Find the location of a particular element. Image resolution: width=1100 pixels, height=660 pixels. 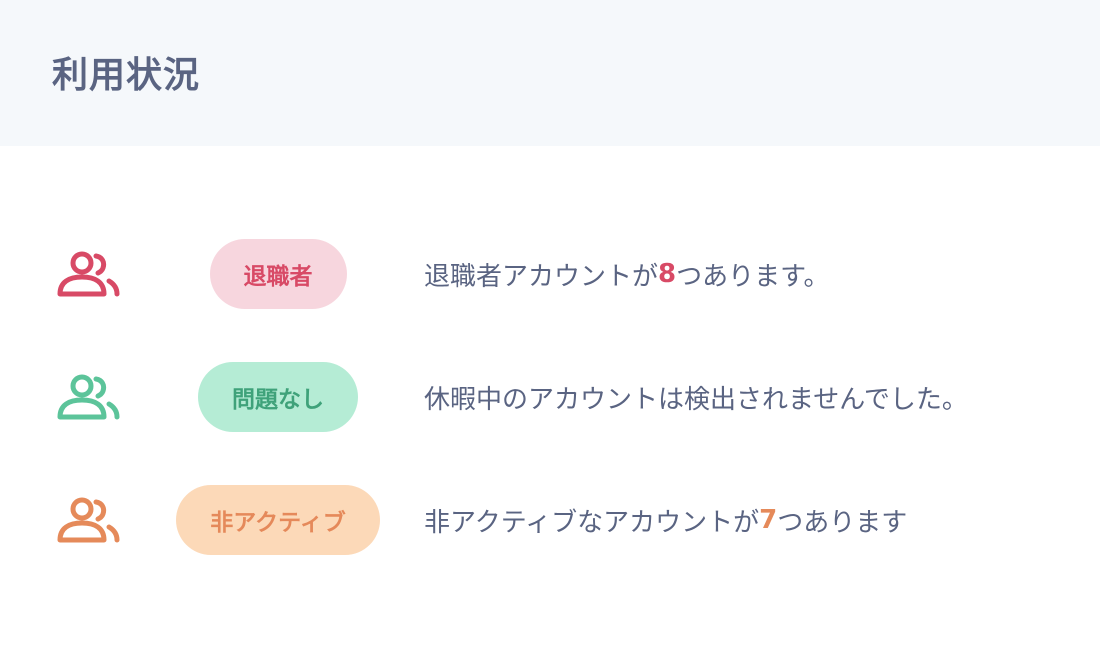

status-row-vacation: 問題なし 休暇中のアカウントは検出されませんでした。 is located at coordinates (550, 397).